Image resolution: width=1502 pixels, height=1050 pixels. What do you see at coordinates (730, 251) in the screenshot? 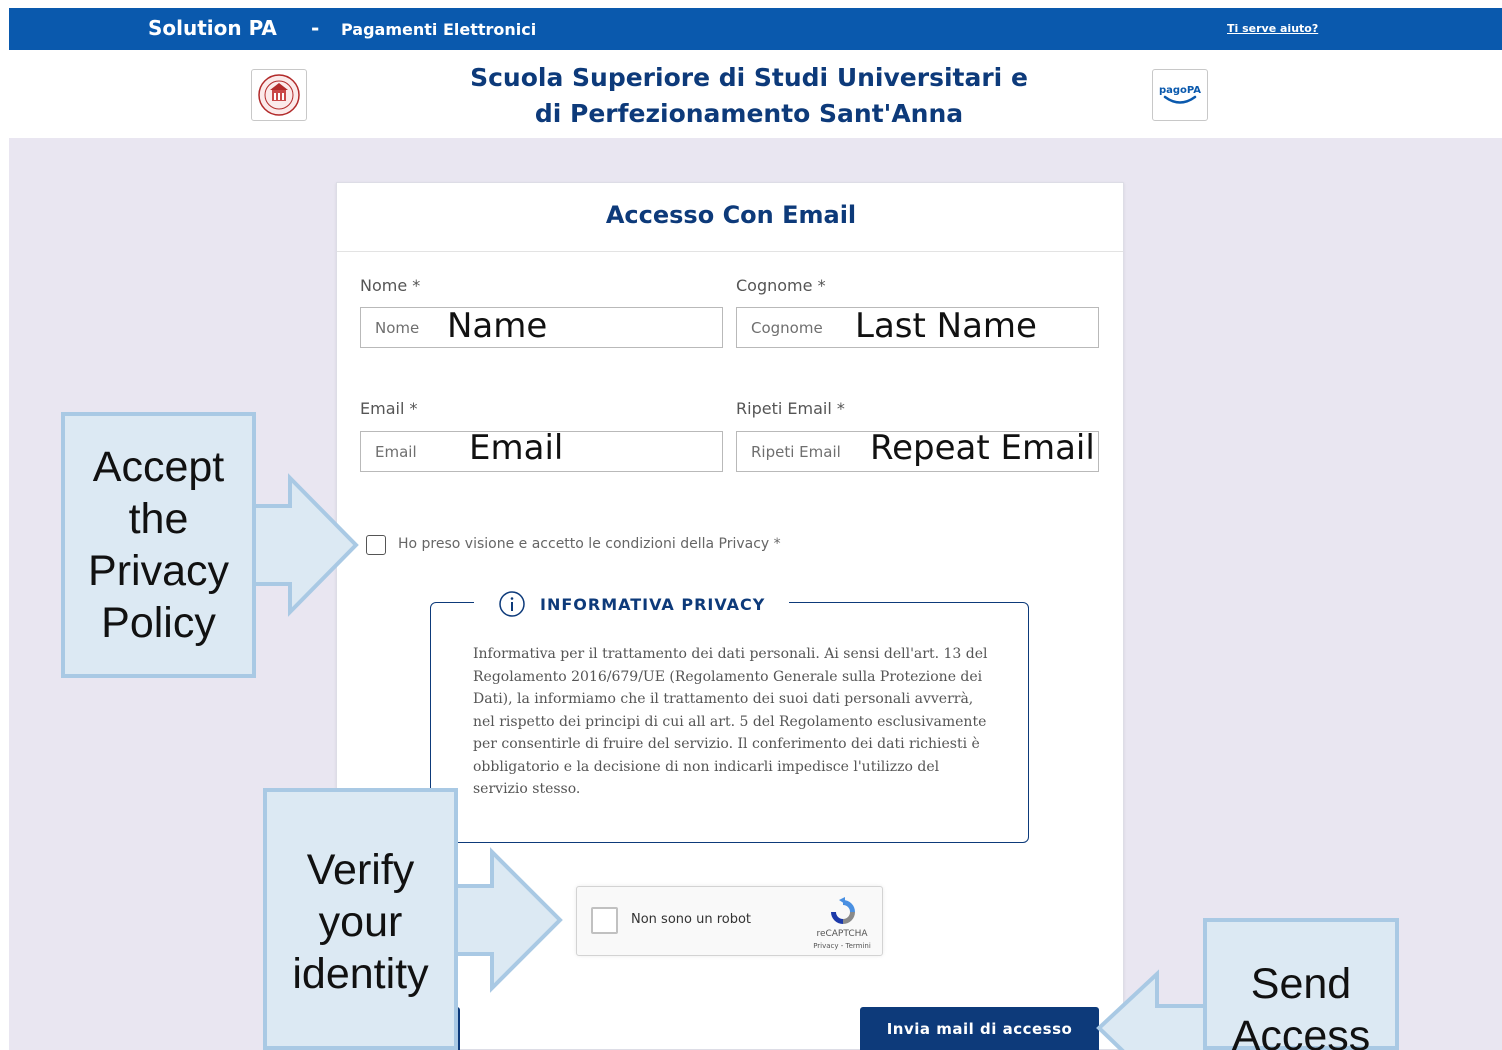
I see `card-divider` at bounding box center [730, 251].